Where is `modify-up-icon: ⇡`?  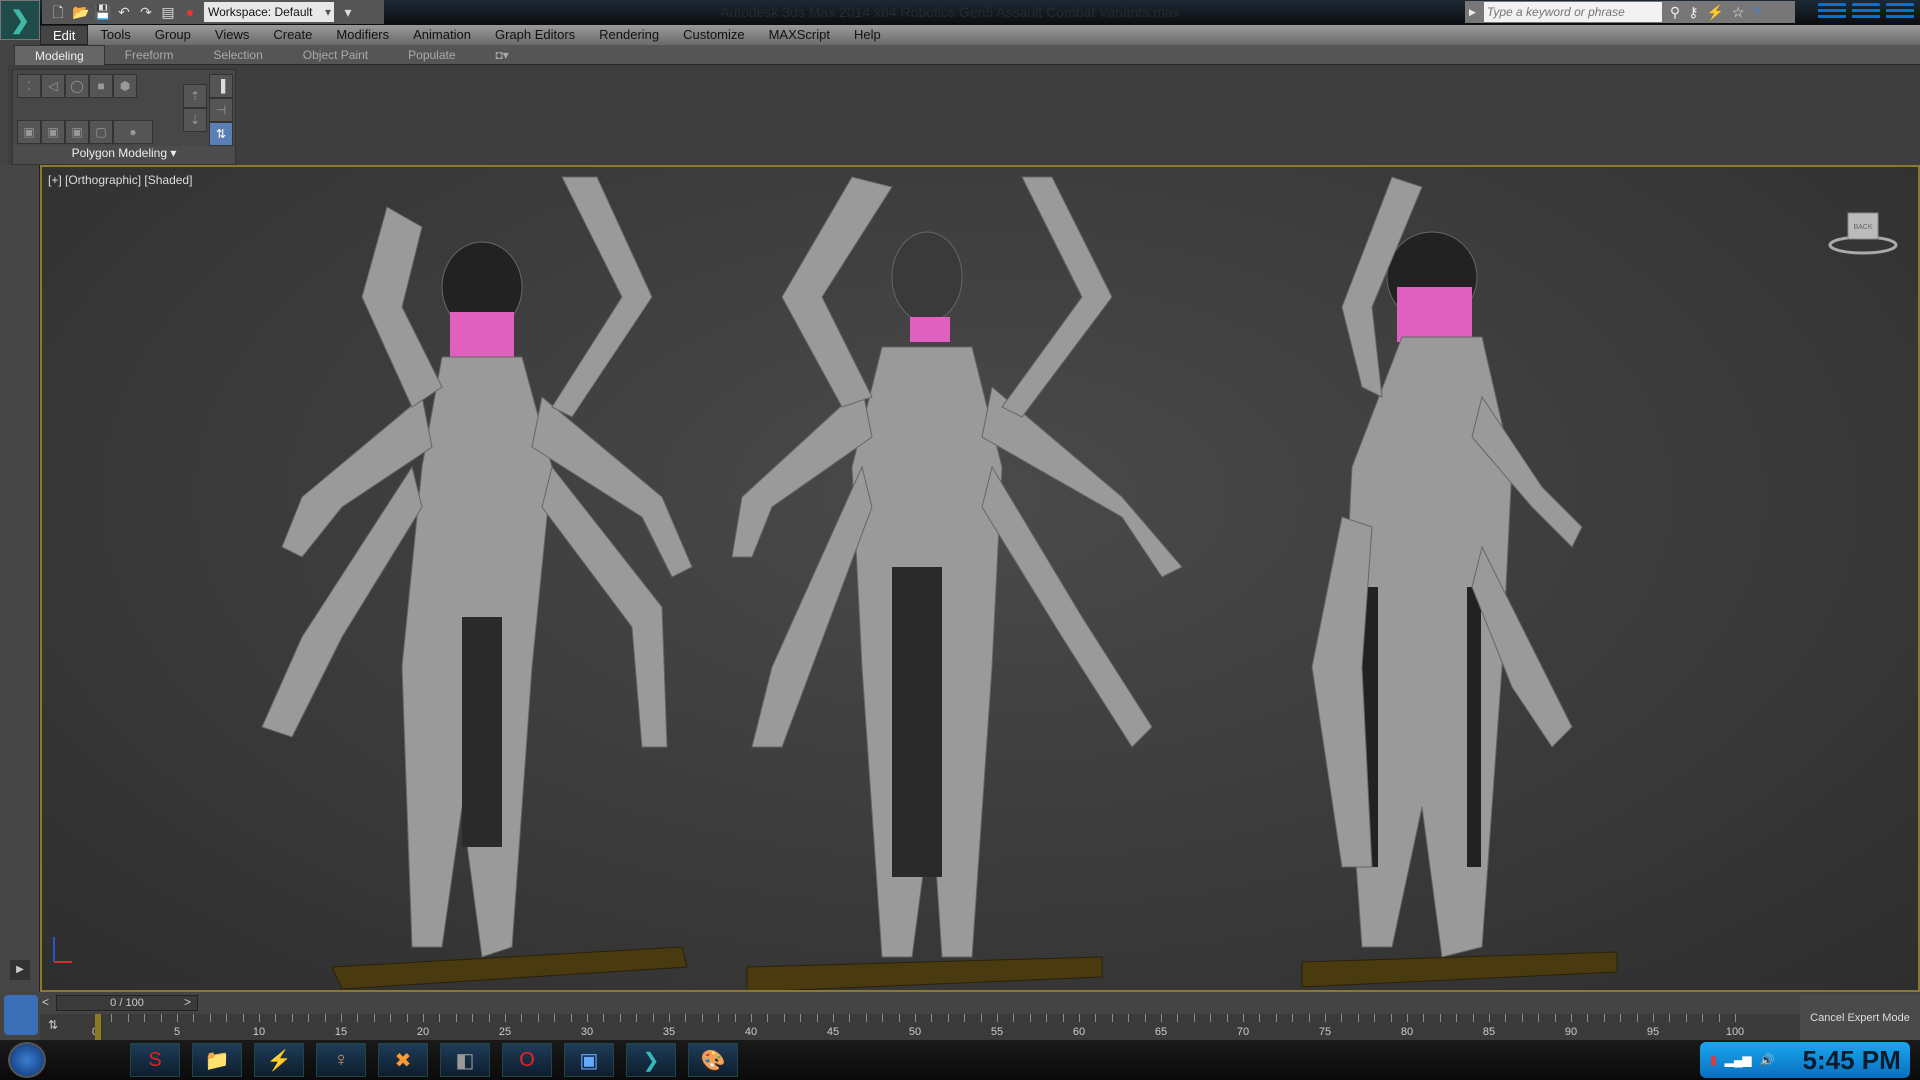 modify-up-icon: ⇡ is located at coordinates (195, 96).